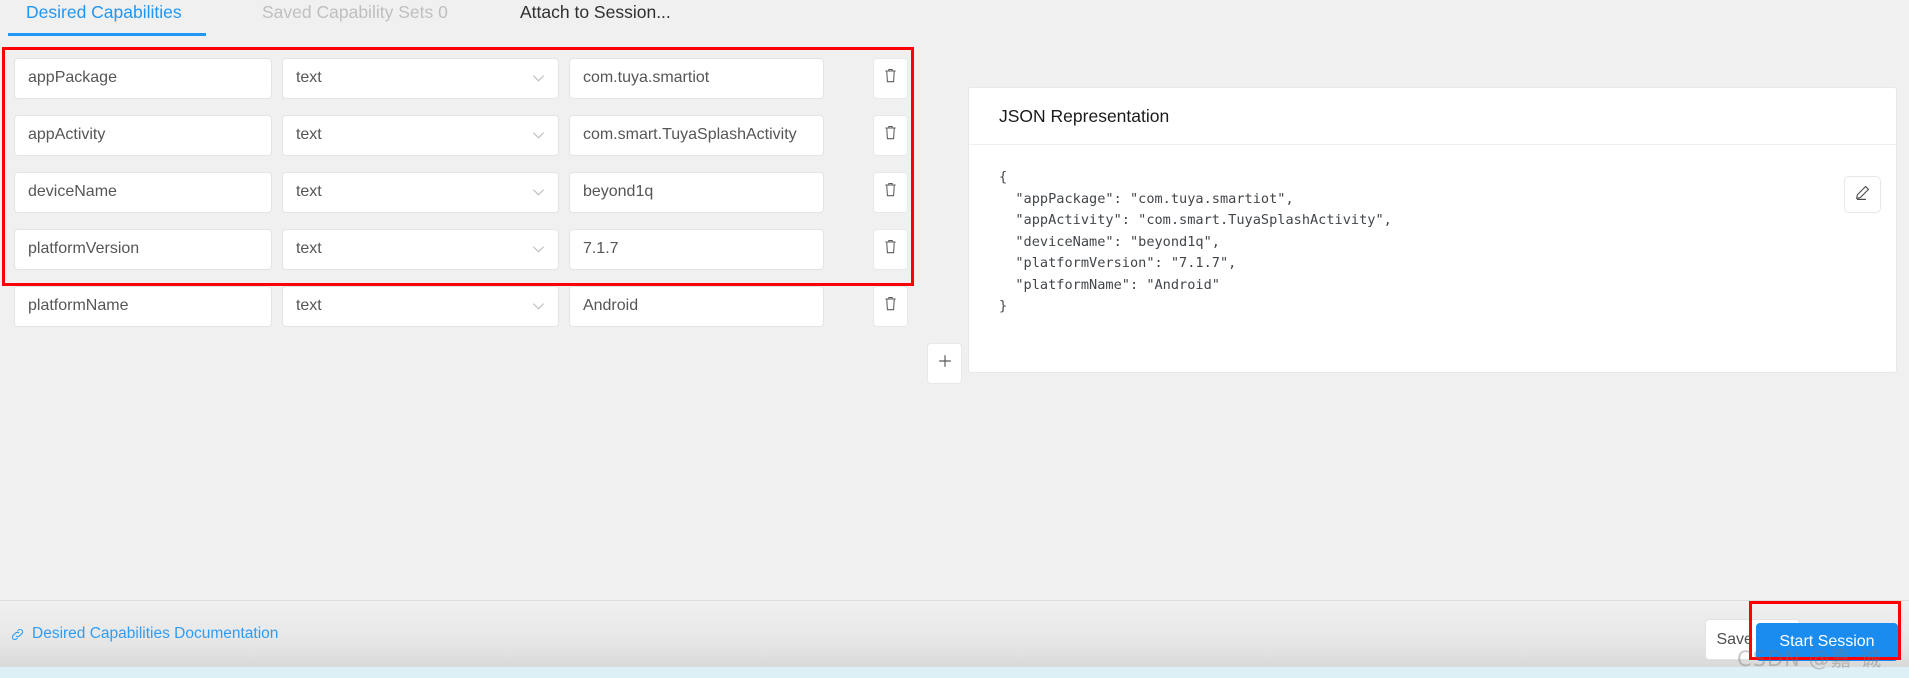 Image resolution: width=1909 pixels, height=678 pixels. I want to click on bottom-strip, so click(954, 672).